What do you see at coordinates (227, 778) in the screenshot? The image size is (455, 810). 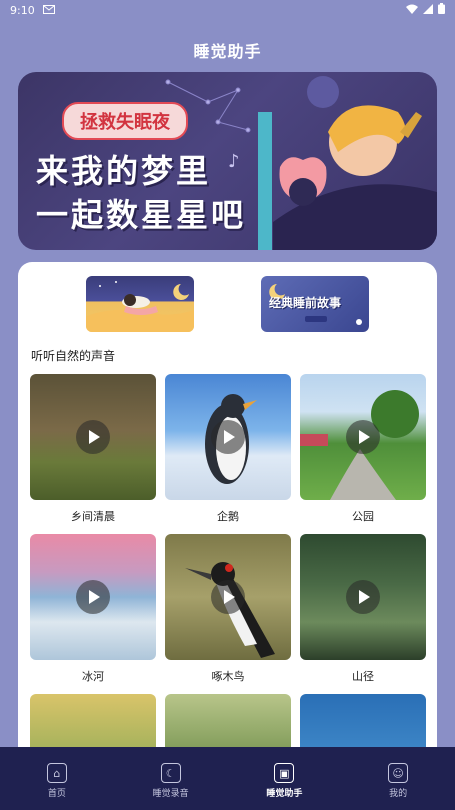 I see `bottom-tab-bar: ⌂ 首页 ☾ 睡觉录音 ▣ 睡觉助手 ☺ 我的` at bounding box center [227, 778].